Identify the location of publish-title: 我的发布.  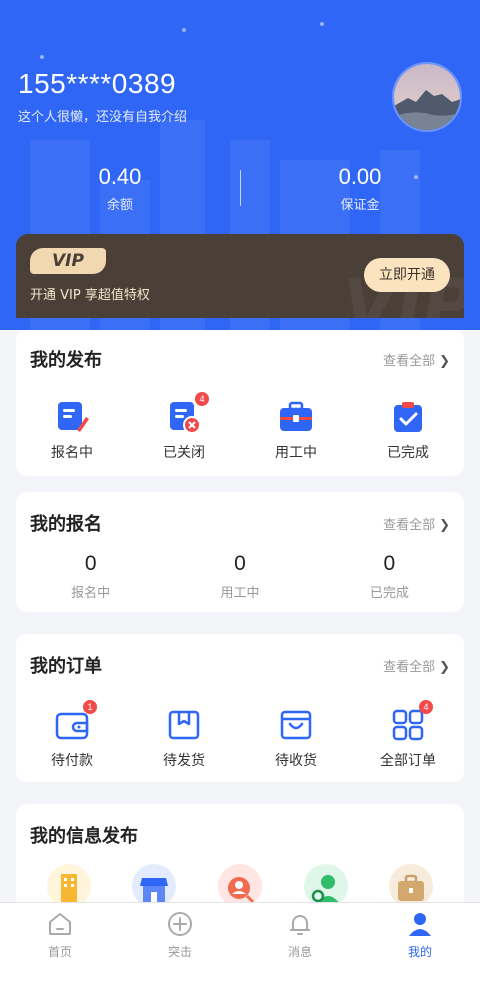
(66, 360).